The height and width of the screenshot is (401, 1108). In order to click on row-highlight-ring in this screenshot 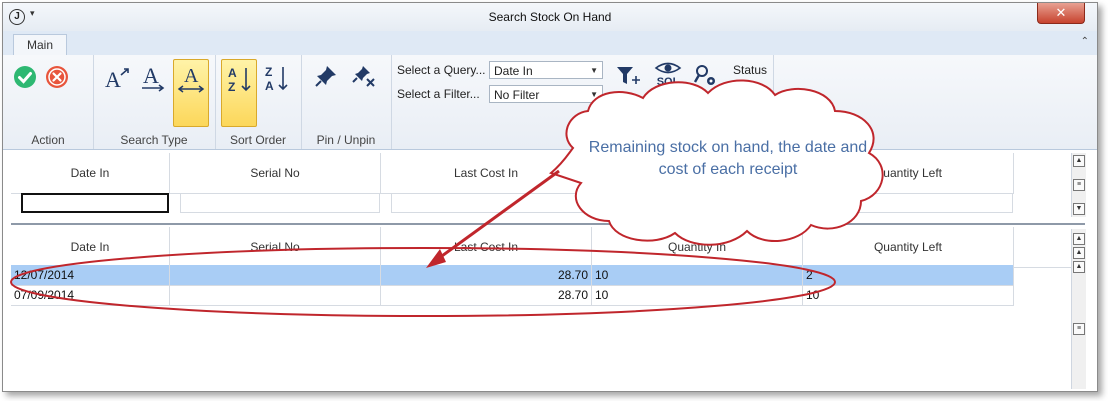, I will do `click(423, 282)`.